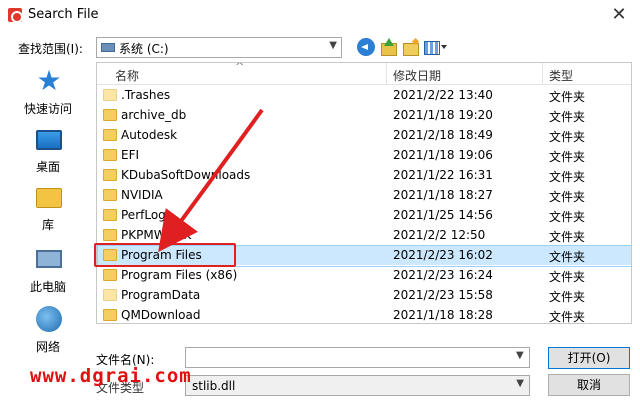 The image size is (640, 415). What do you see at coordinates (589, 385) in the screenshot?
I see `cancel-button: 取消` at bounding box center [589, 385].